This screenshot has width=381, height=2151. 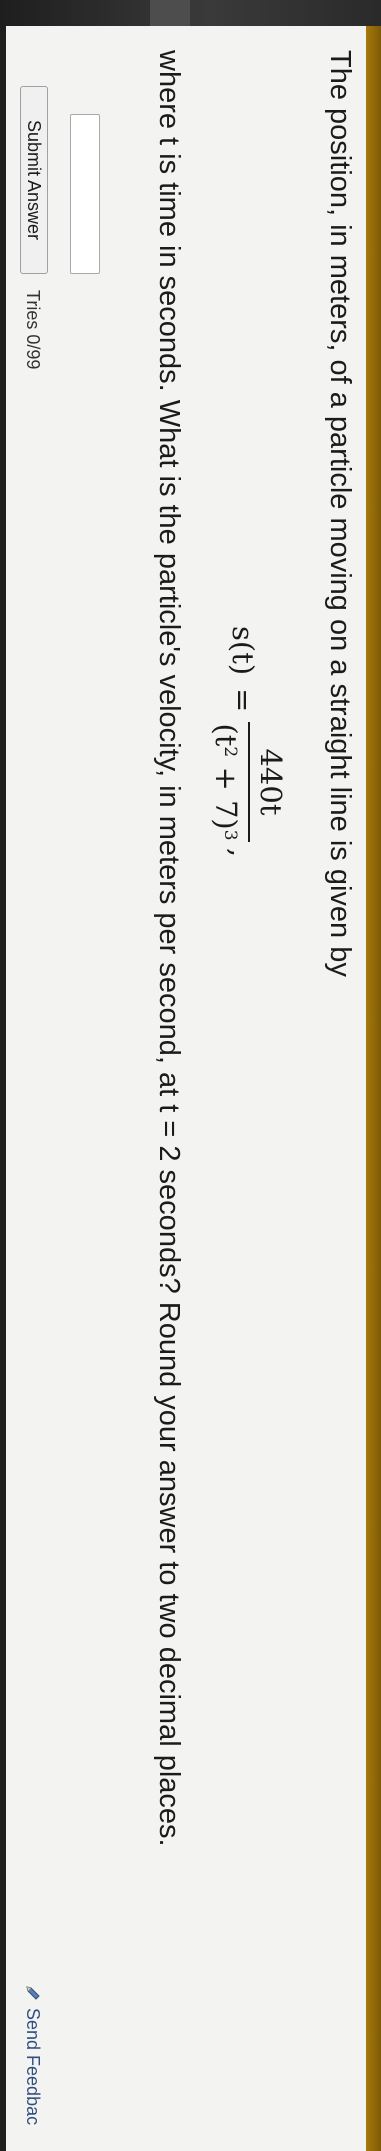 I want to click on right-gold-band, so click(x=373, y=1088).